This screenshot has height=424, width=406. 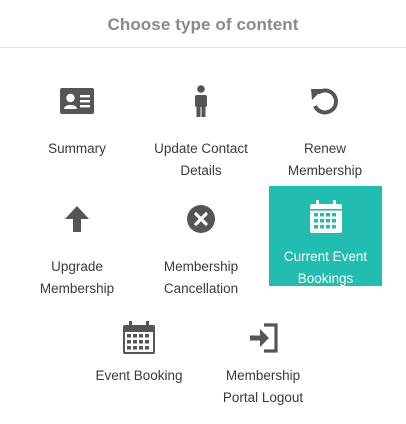 I want to click on tile-label: Event Booking, so click(x=139, y=375).